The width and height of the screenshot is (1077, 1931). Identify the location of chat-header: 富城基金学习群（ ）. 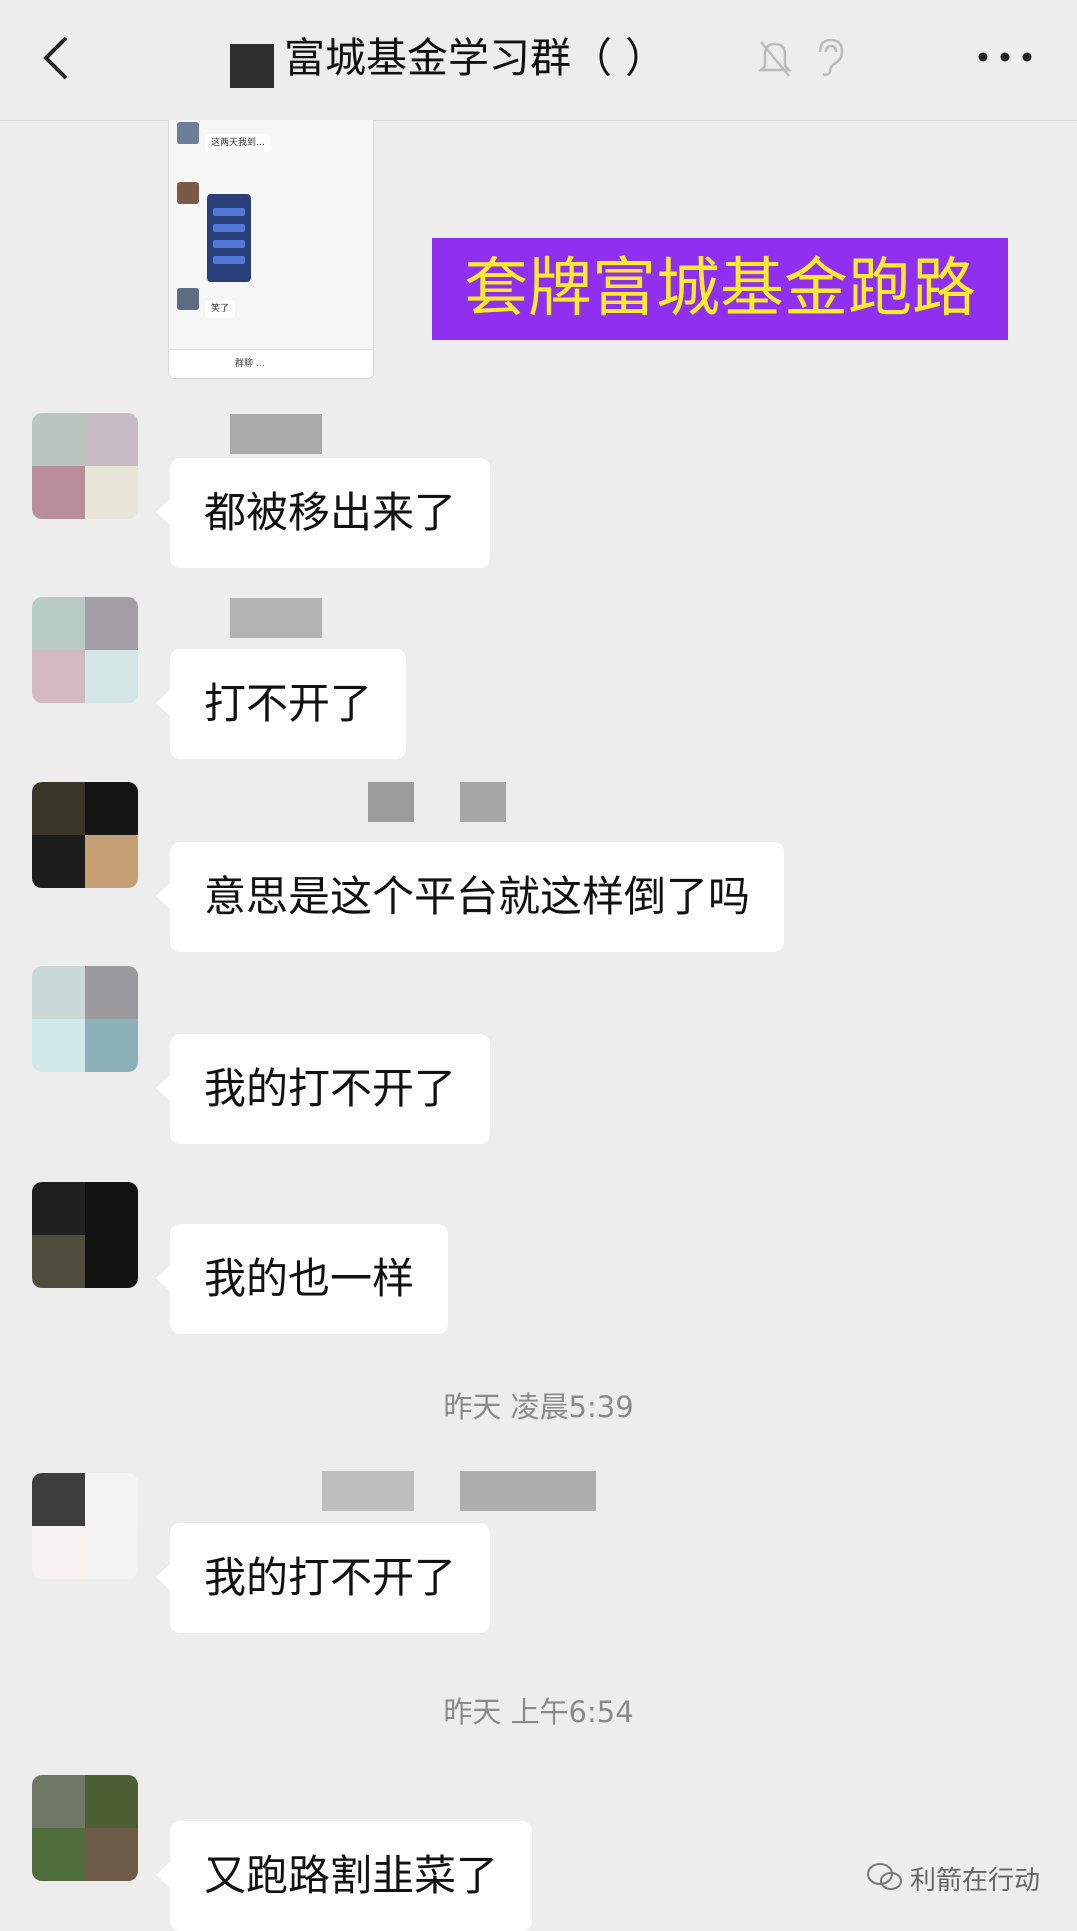
(538, 60).